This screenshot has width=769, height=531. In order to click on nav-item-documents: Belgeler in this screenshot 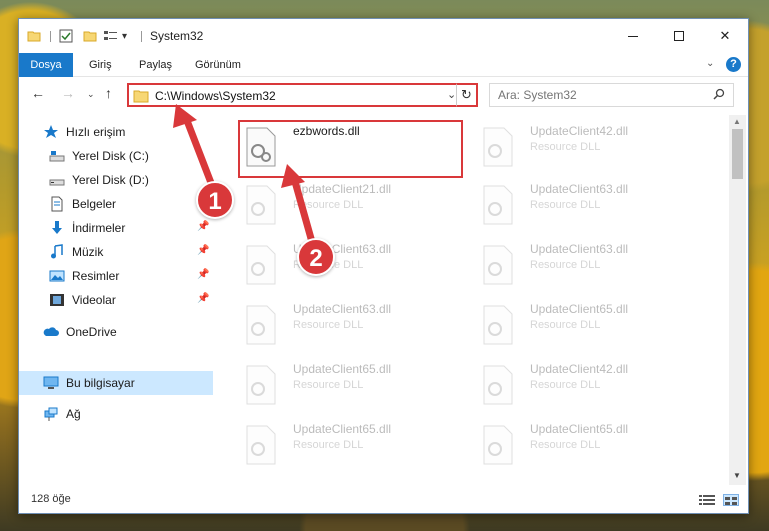, I will do `click(82, 204)`.